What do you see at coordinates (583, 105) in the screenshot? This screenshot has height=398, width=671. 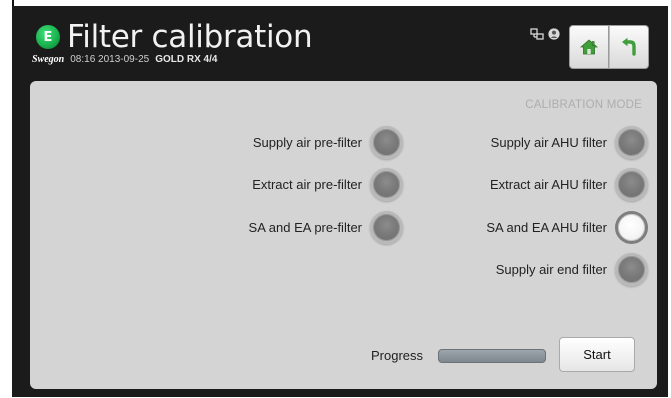 I see `calibration-mode-label: CALIBRATION MODE` at bounding box center [583, 105].